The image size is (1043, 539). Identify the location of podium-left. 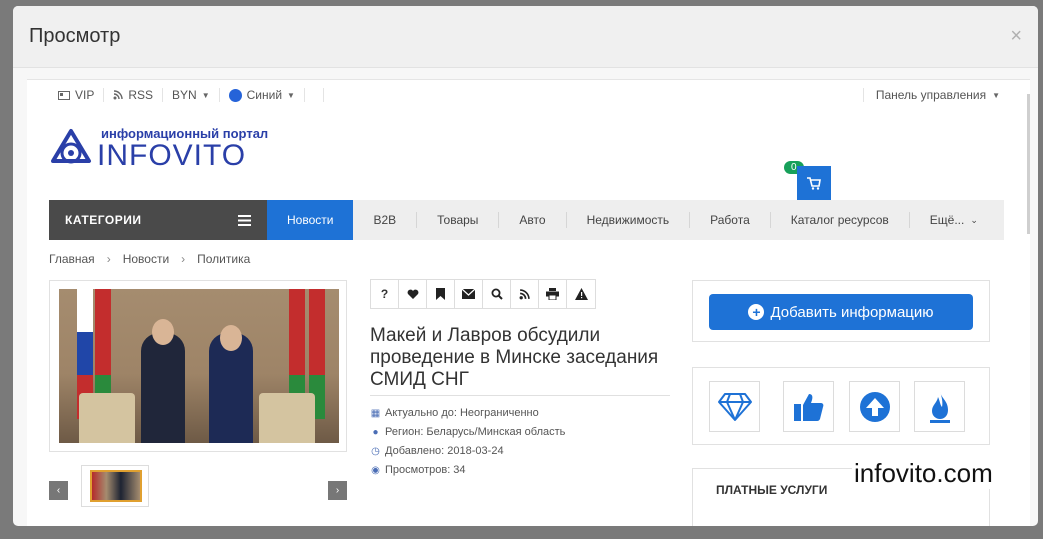
(107, 418).